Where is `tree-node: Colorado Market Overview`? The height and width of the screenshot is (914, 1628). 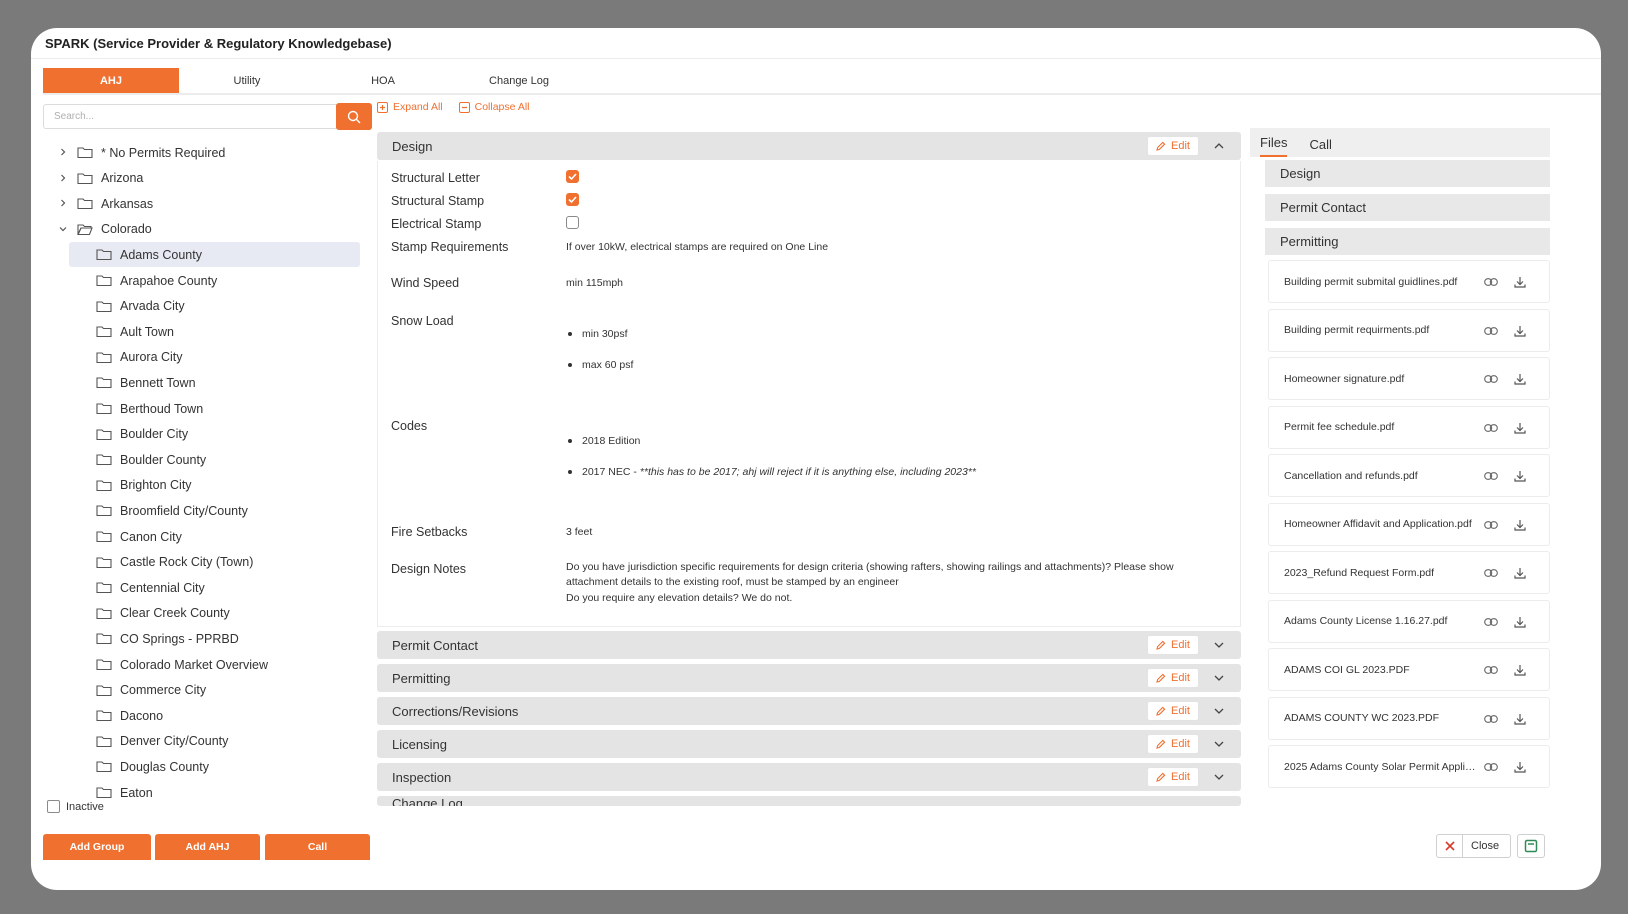 tree-node: Colorado Market Overview is located at coordinates (214, 664).